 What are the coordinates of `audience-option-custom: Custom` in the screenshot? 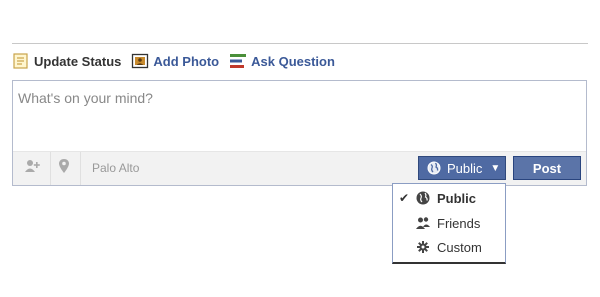 It's located at (449, 247).